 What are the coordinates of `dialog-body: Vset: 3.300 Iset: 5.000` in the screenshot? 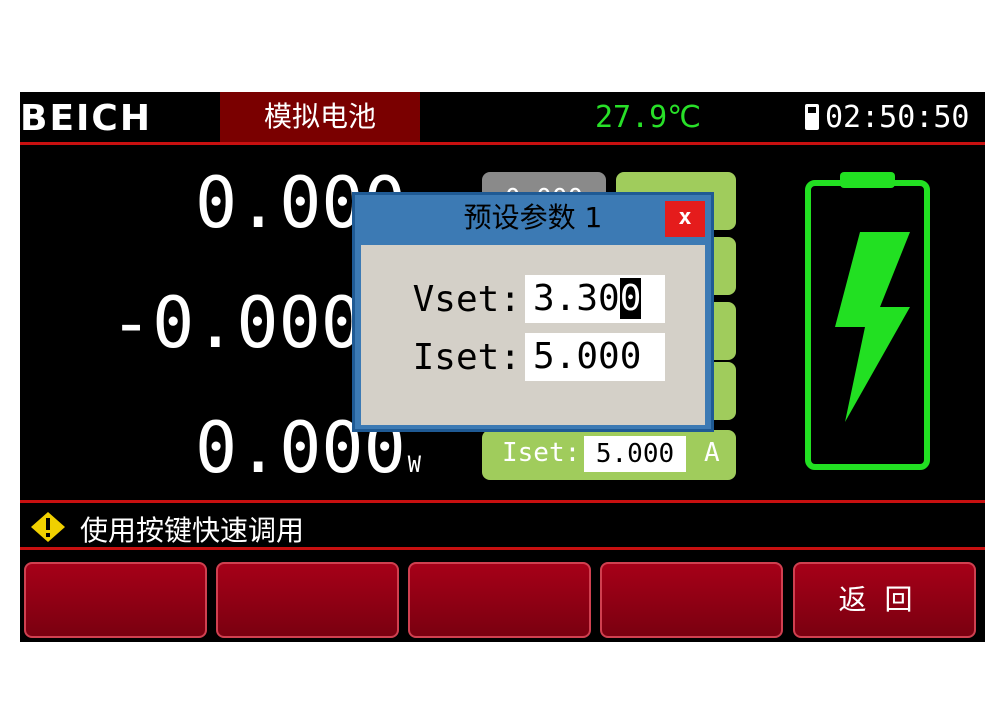 It's located at (533, 335).